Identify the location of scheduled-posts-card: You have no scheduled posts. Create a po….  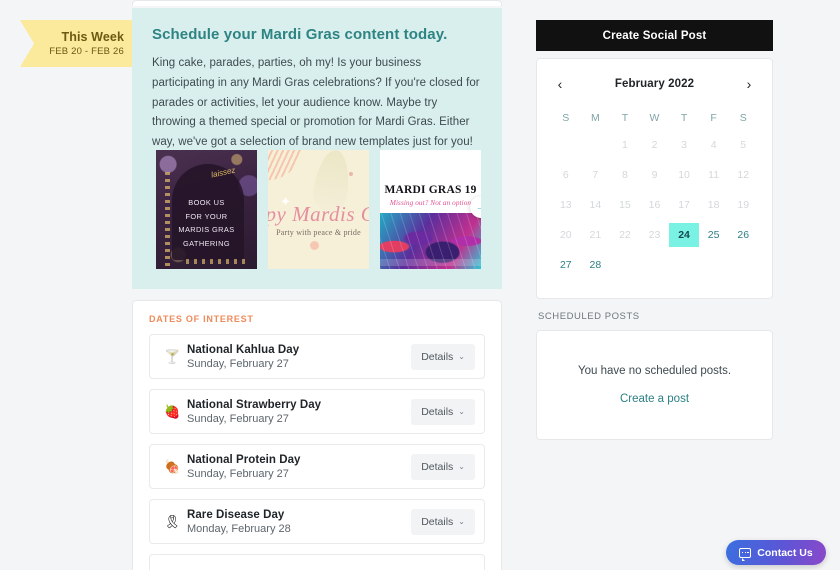
(654, 385).